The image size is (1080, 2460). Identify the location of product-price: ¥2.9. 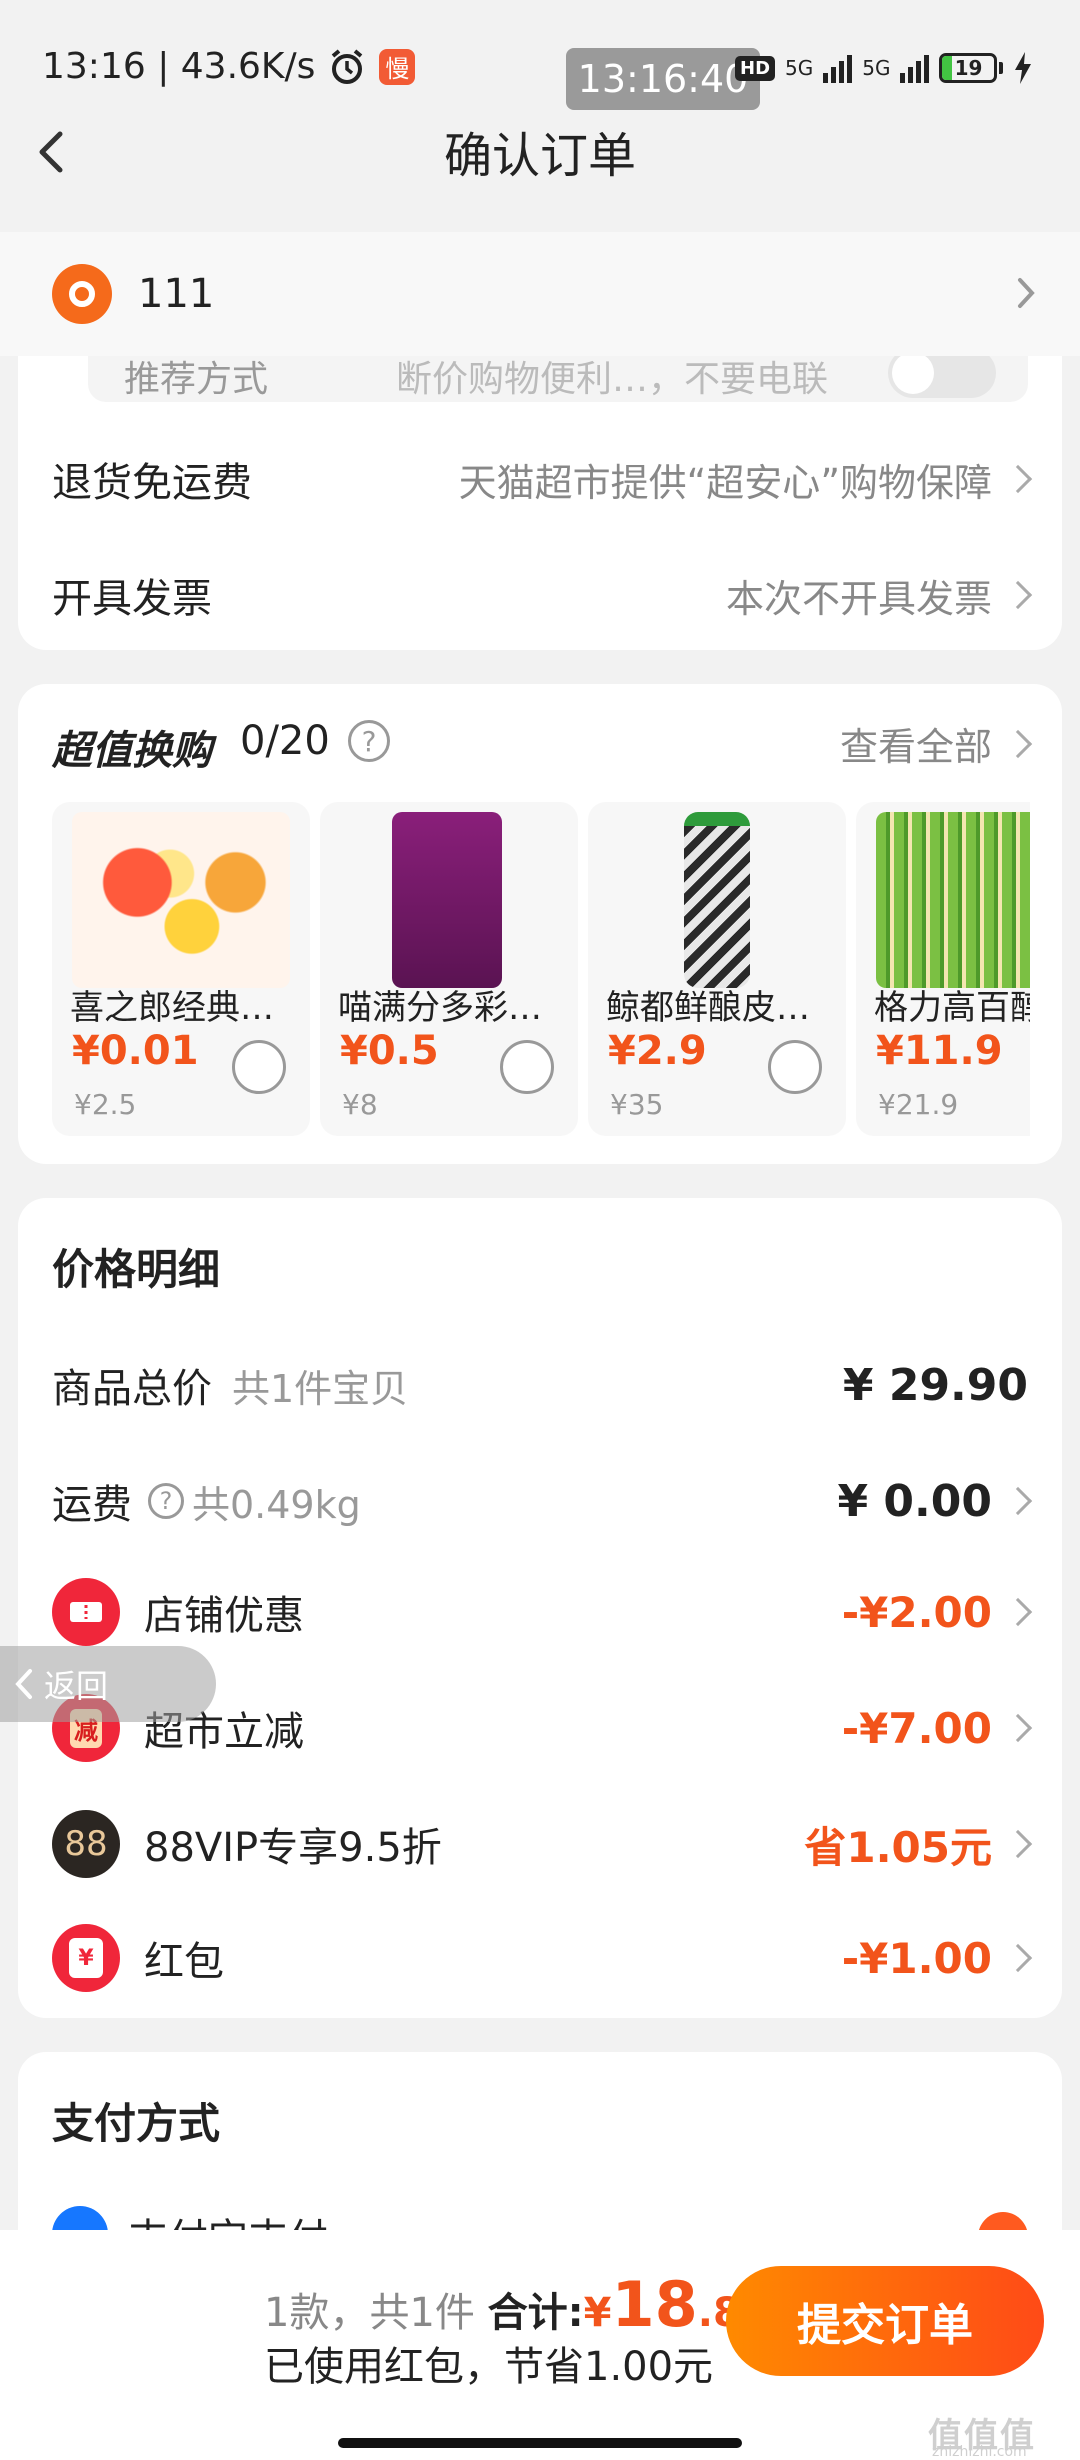
(657, 1051).